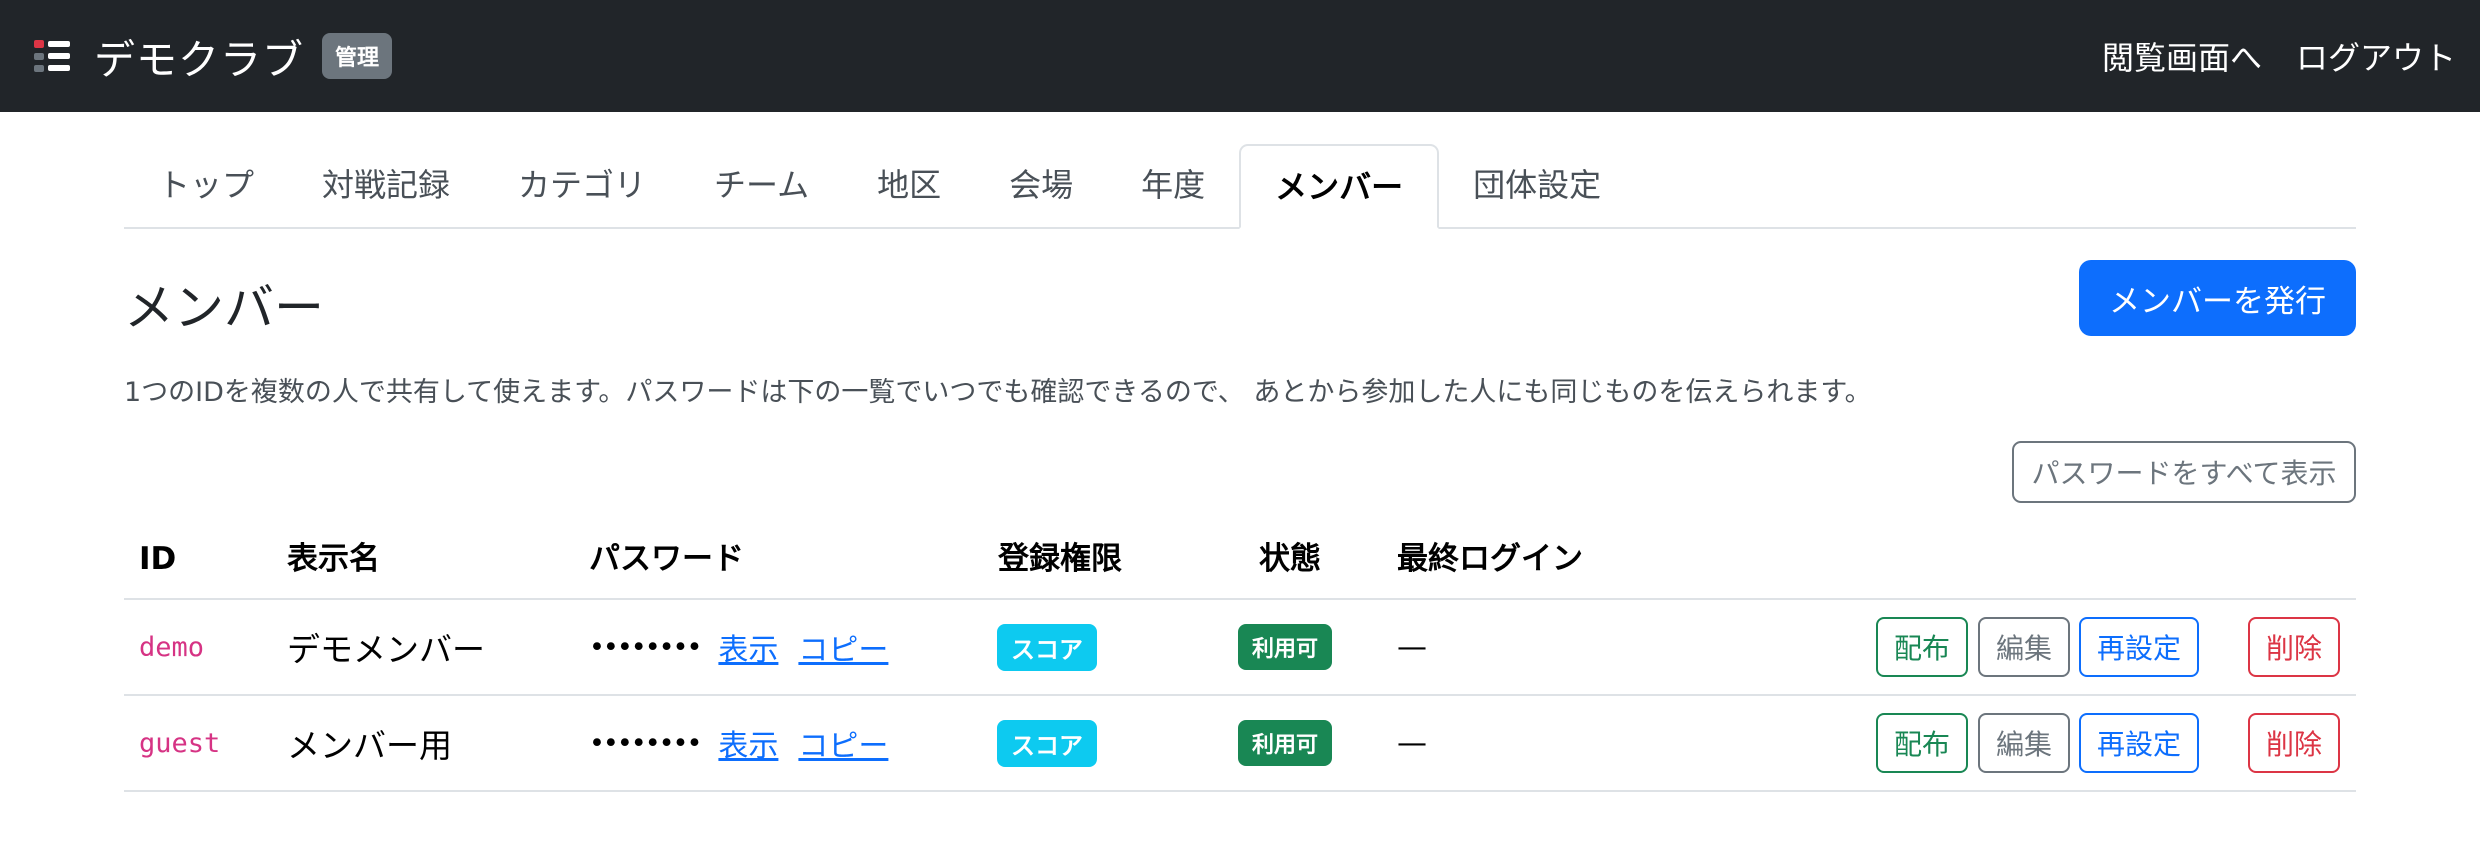 The width and height of the screenshot is (2480, 842). Describe the element at coordinates (52, 56) in the screenshot. I see `app-logo-icon` at that location.